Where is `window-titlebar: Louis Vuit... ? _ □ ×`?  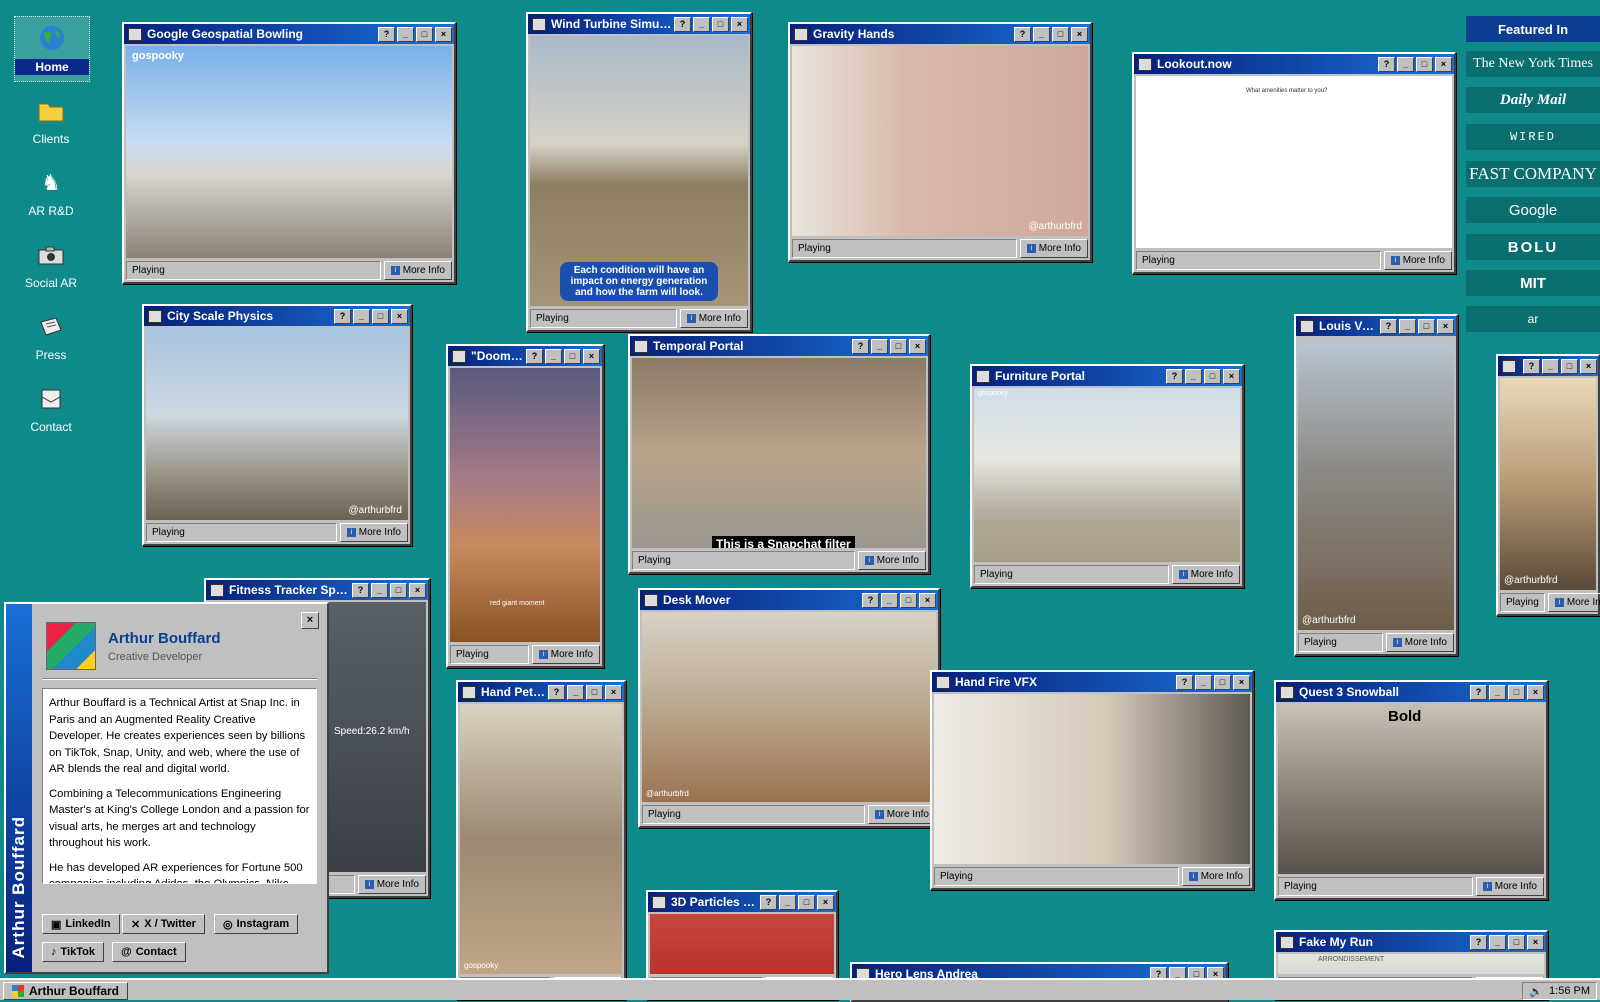
window-titlebar: Louis Vuit... ? _ □ × is located at coordinates (1376, 326).